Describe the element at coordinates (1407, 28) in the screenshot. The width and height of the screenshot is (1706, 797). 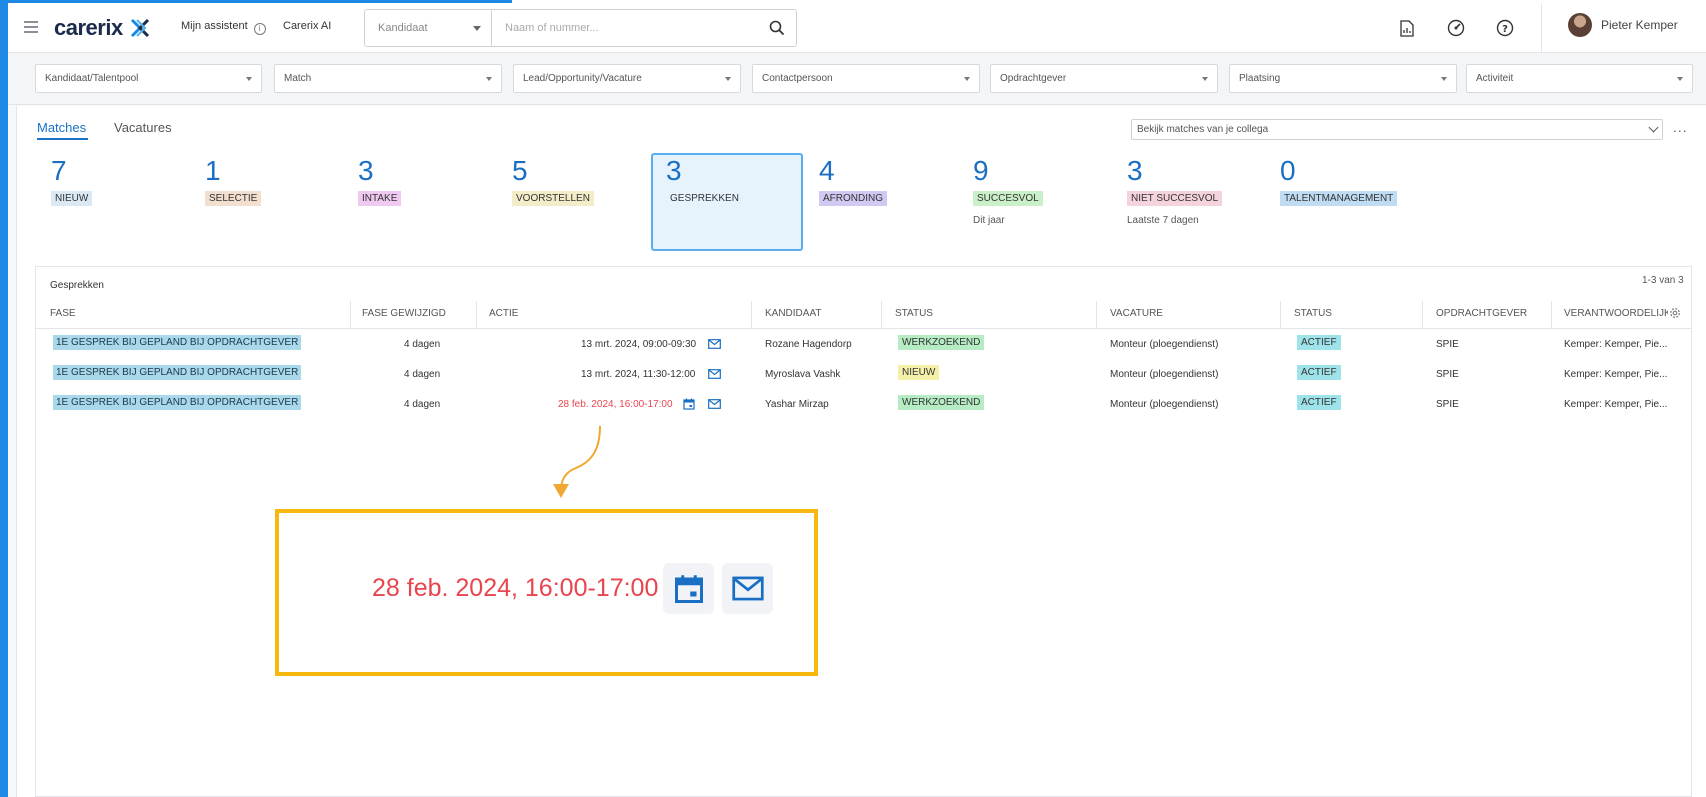
I see `report-icon` at that location.